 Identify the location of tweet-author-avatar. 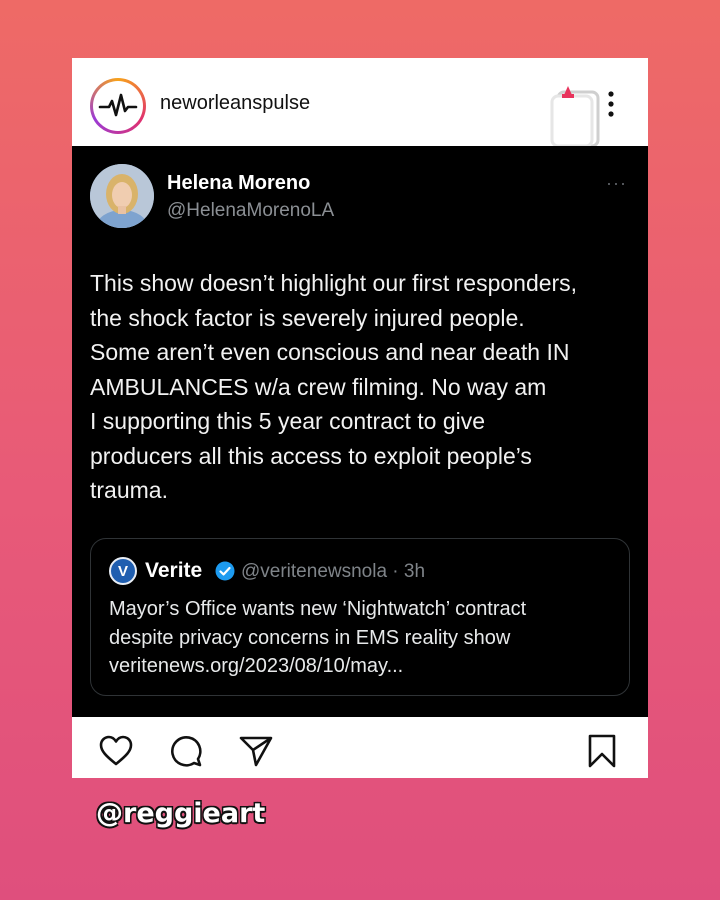
(122, 196).